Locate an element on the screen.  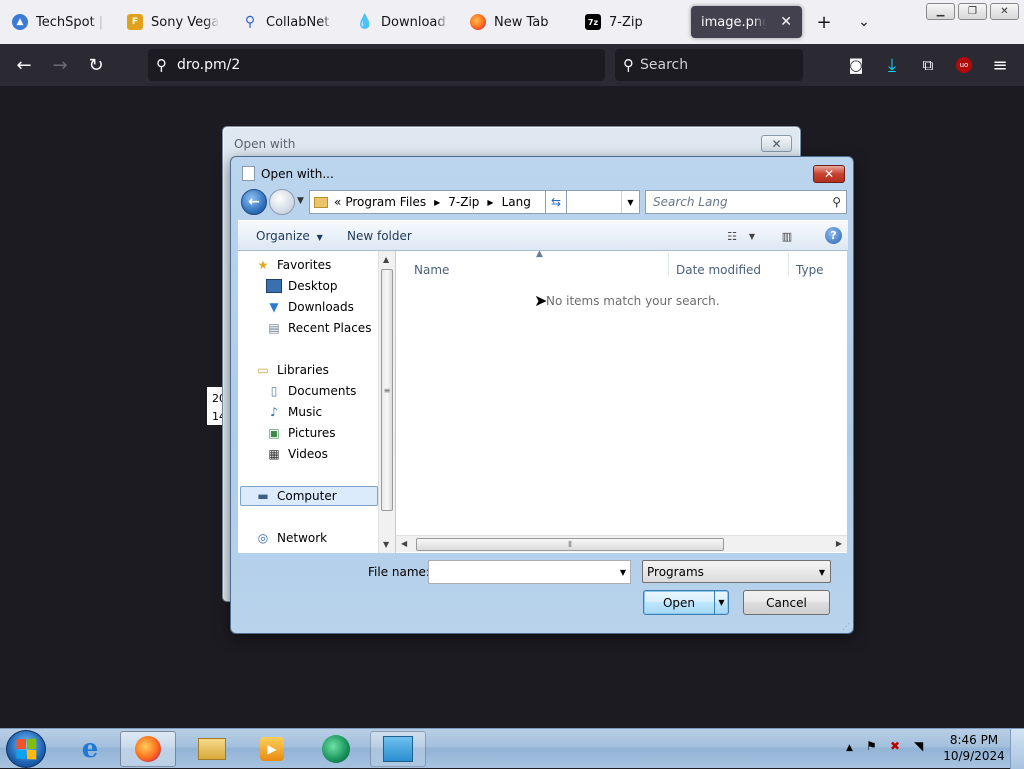
taskbar-firefox is located at coordinates (148, 749).